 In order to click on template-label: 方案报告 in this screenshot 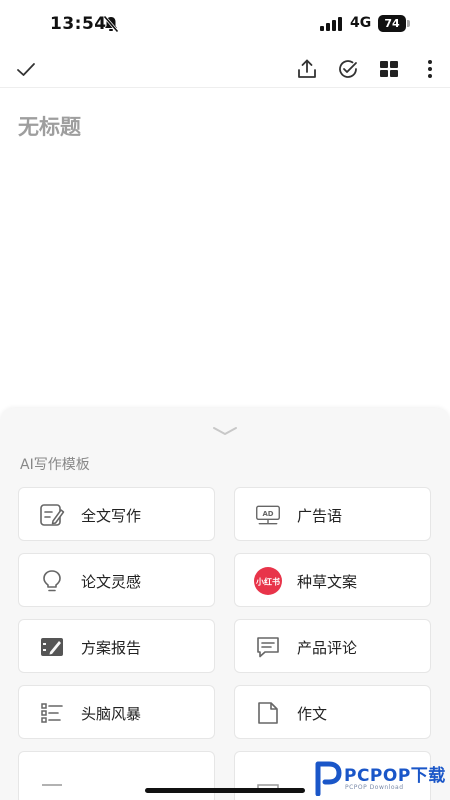, I will do `click(111, 648)`.